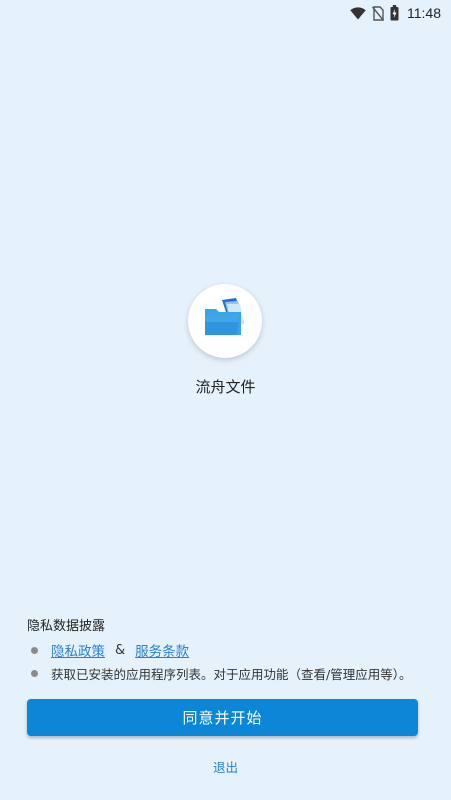 Image resolution: width=451 pixels, height=800 pixels. What do you see at coordinates (394, 13) in the screenshot?
I see `battery-charging-icon` at bounding box center [394, 13].